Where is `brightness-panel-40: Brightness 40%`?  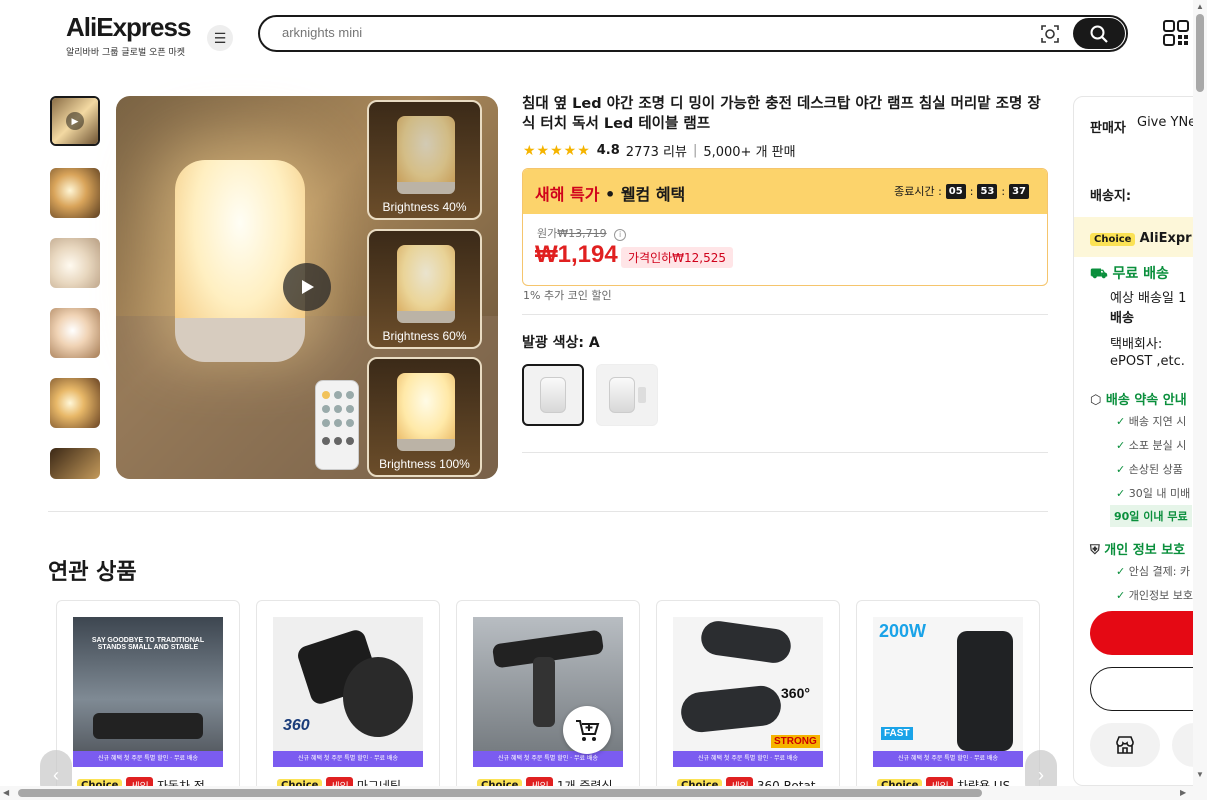 brightness-panel-40: Brightness 40% is located at coordinates (424, 160).